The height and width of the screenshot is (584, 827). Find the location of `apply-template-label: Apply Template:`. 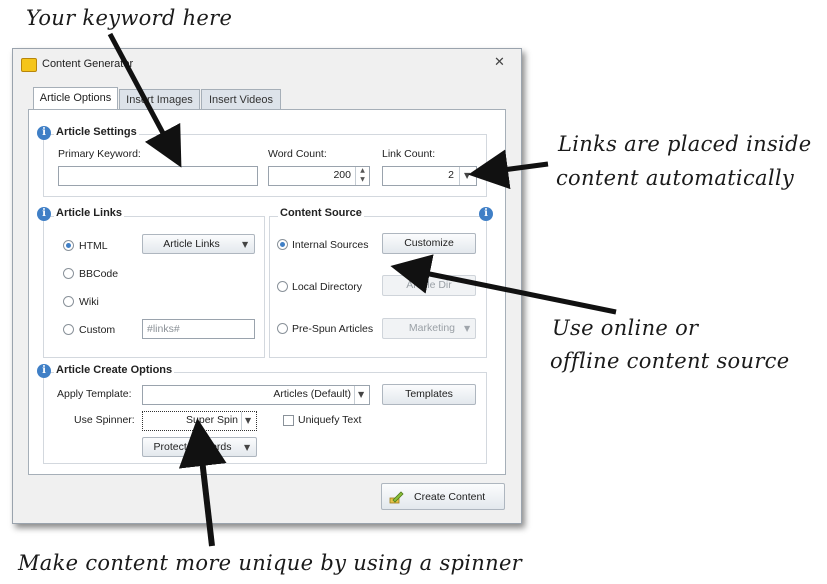

apply-template-label: Apply Template: is located at coordinates (94, 394).